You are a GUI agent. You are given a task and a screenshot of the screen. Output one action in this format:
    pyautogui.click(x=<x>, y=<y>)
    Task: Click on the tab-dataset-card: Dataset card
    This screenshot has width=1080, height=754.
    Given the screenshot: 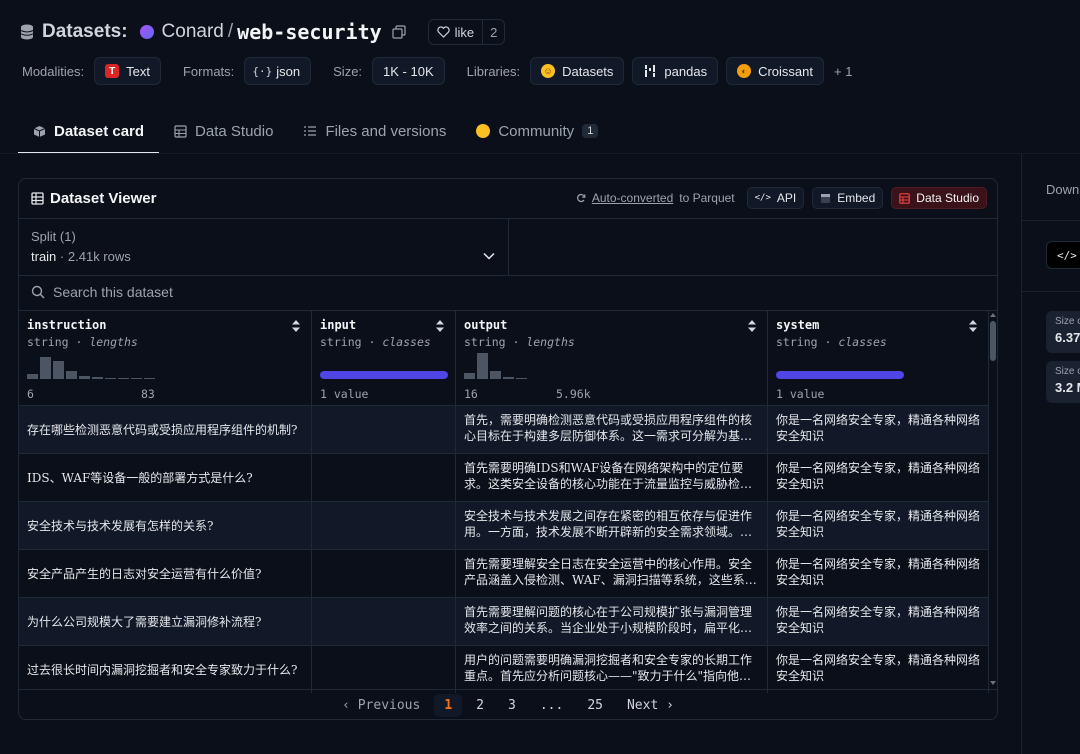 What is the action you would take?
    pyautogui.click(x=89, y=132)
    